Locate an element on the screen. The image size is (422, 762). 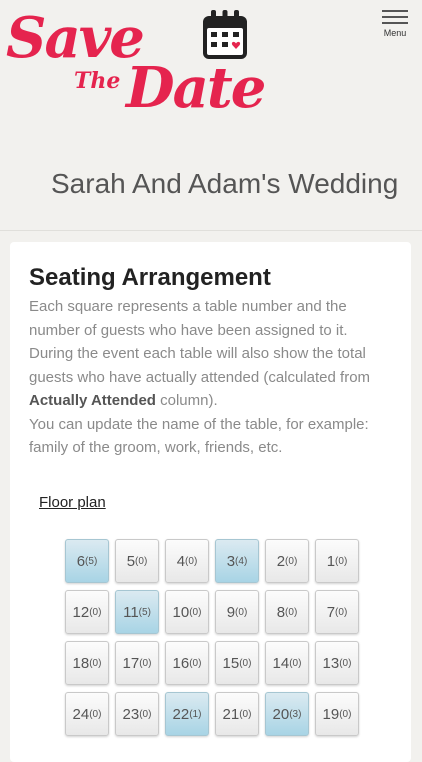
table-24-button: 24 (0) is located at coordinates (87, 714).